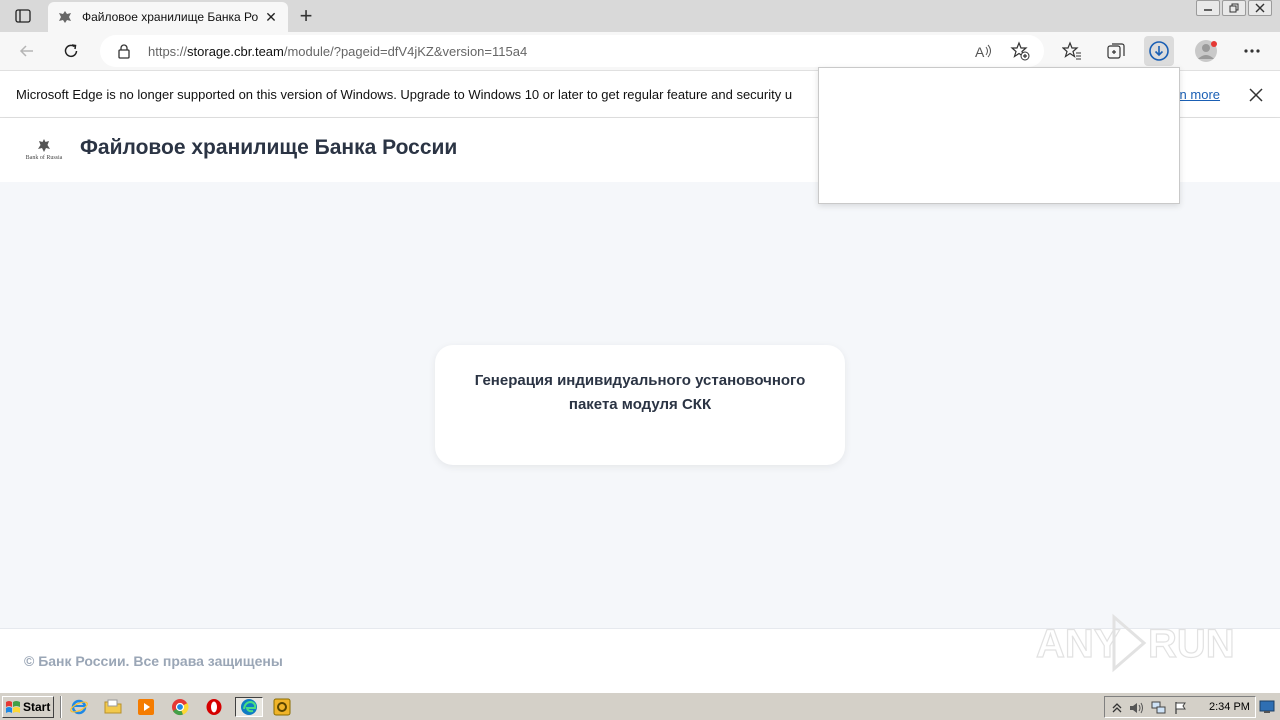 This screenshot has width=1280, height=720. What do you see at coordinates (306, 15) in the screenshot?
I see `new-tab-button: +` at bounding box center [306, 15].